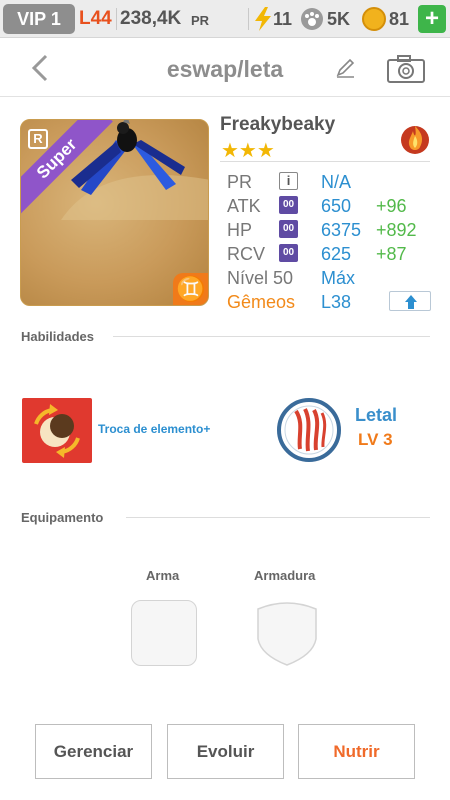 This screenshot has height=800, width=450. Describe the element at coordinates (278, 124) in the screenshot. I see `monster-name: Freakybeaky` at that location.